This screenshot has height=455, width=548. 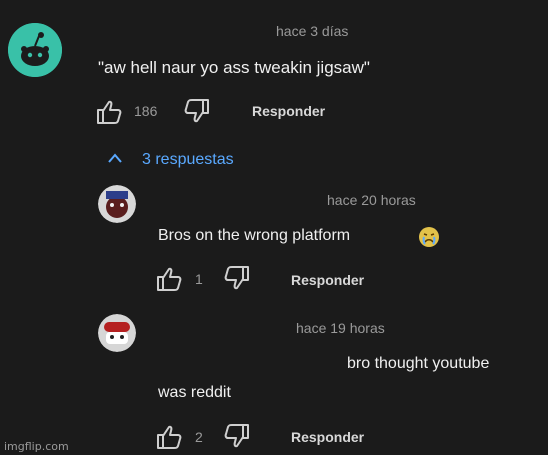 I want to click on comment-timestamp: hace 3 días, so click(x=312, y=31).